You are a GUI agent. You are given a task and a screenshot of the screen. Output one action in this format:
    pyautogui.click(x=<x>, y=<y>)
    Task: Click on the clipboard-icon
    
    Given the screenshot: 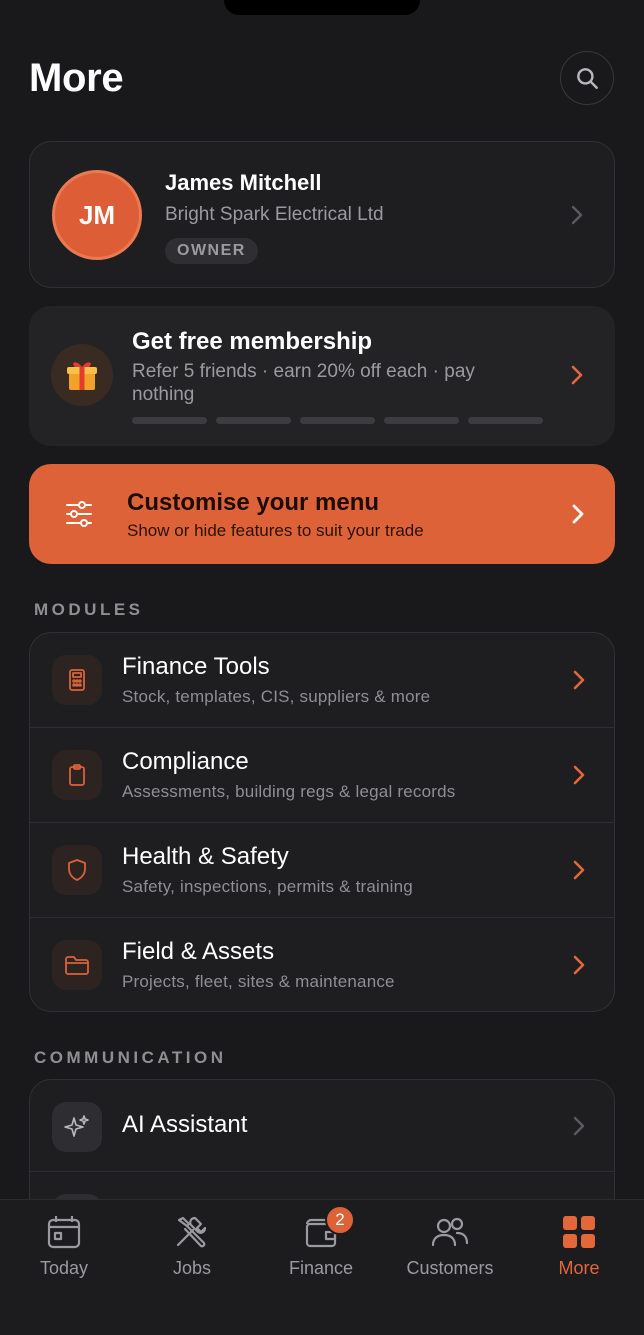 What is the action you would take?
    pyautogui.click(x=77, y=775)
    